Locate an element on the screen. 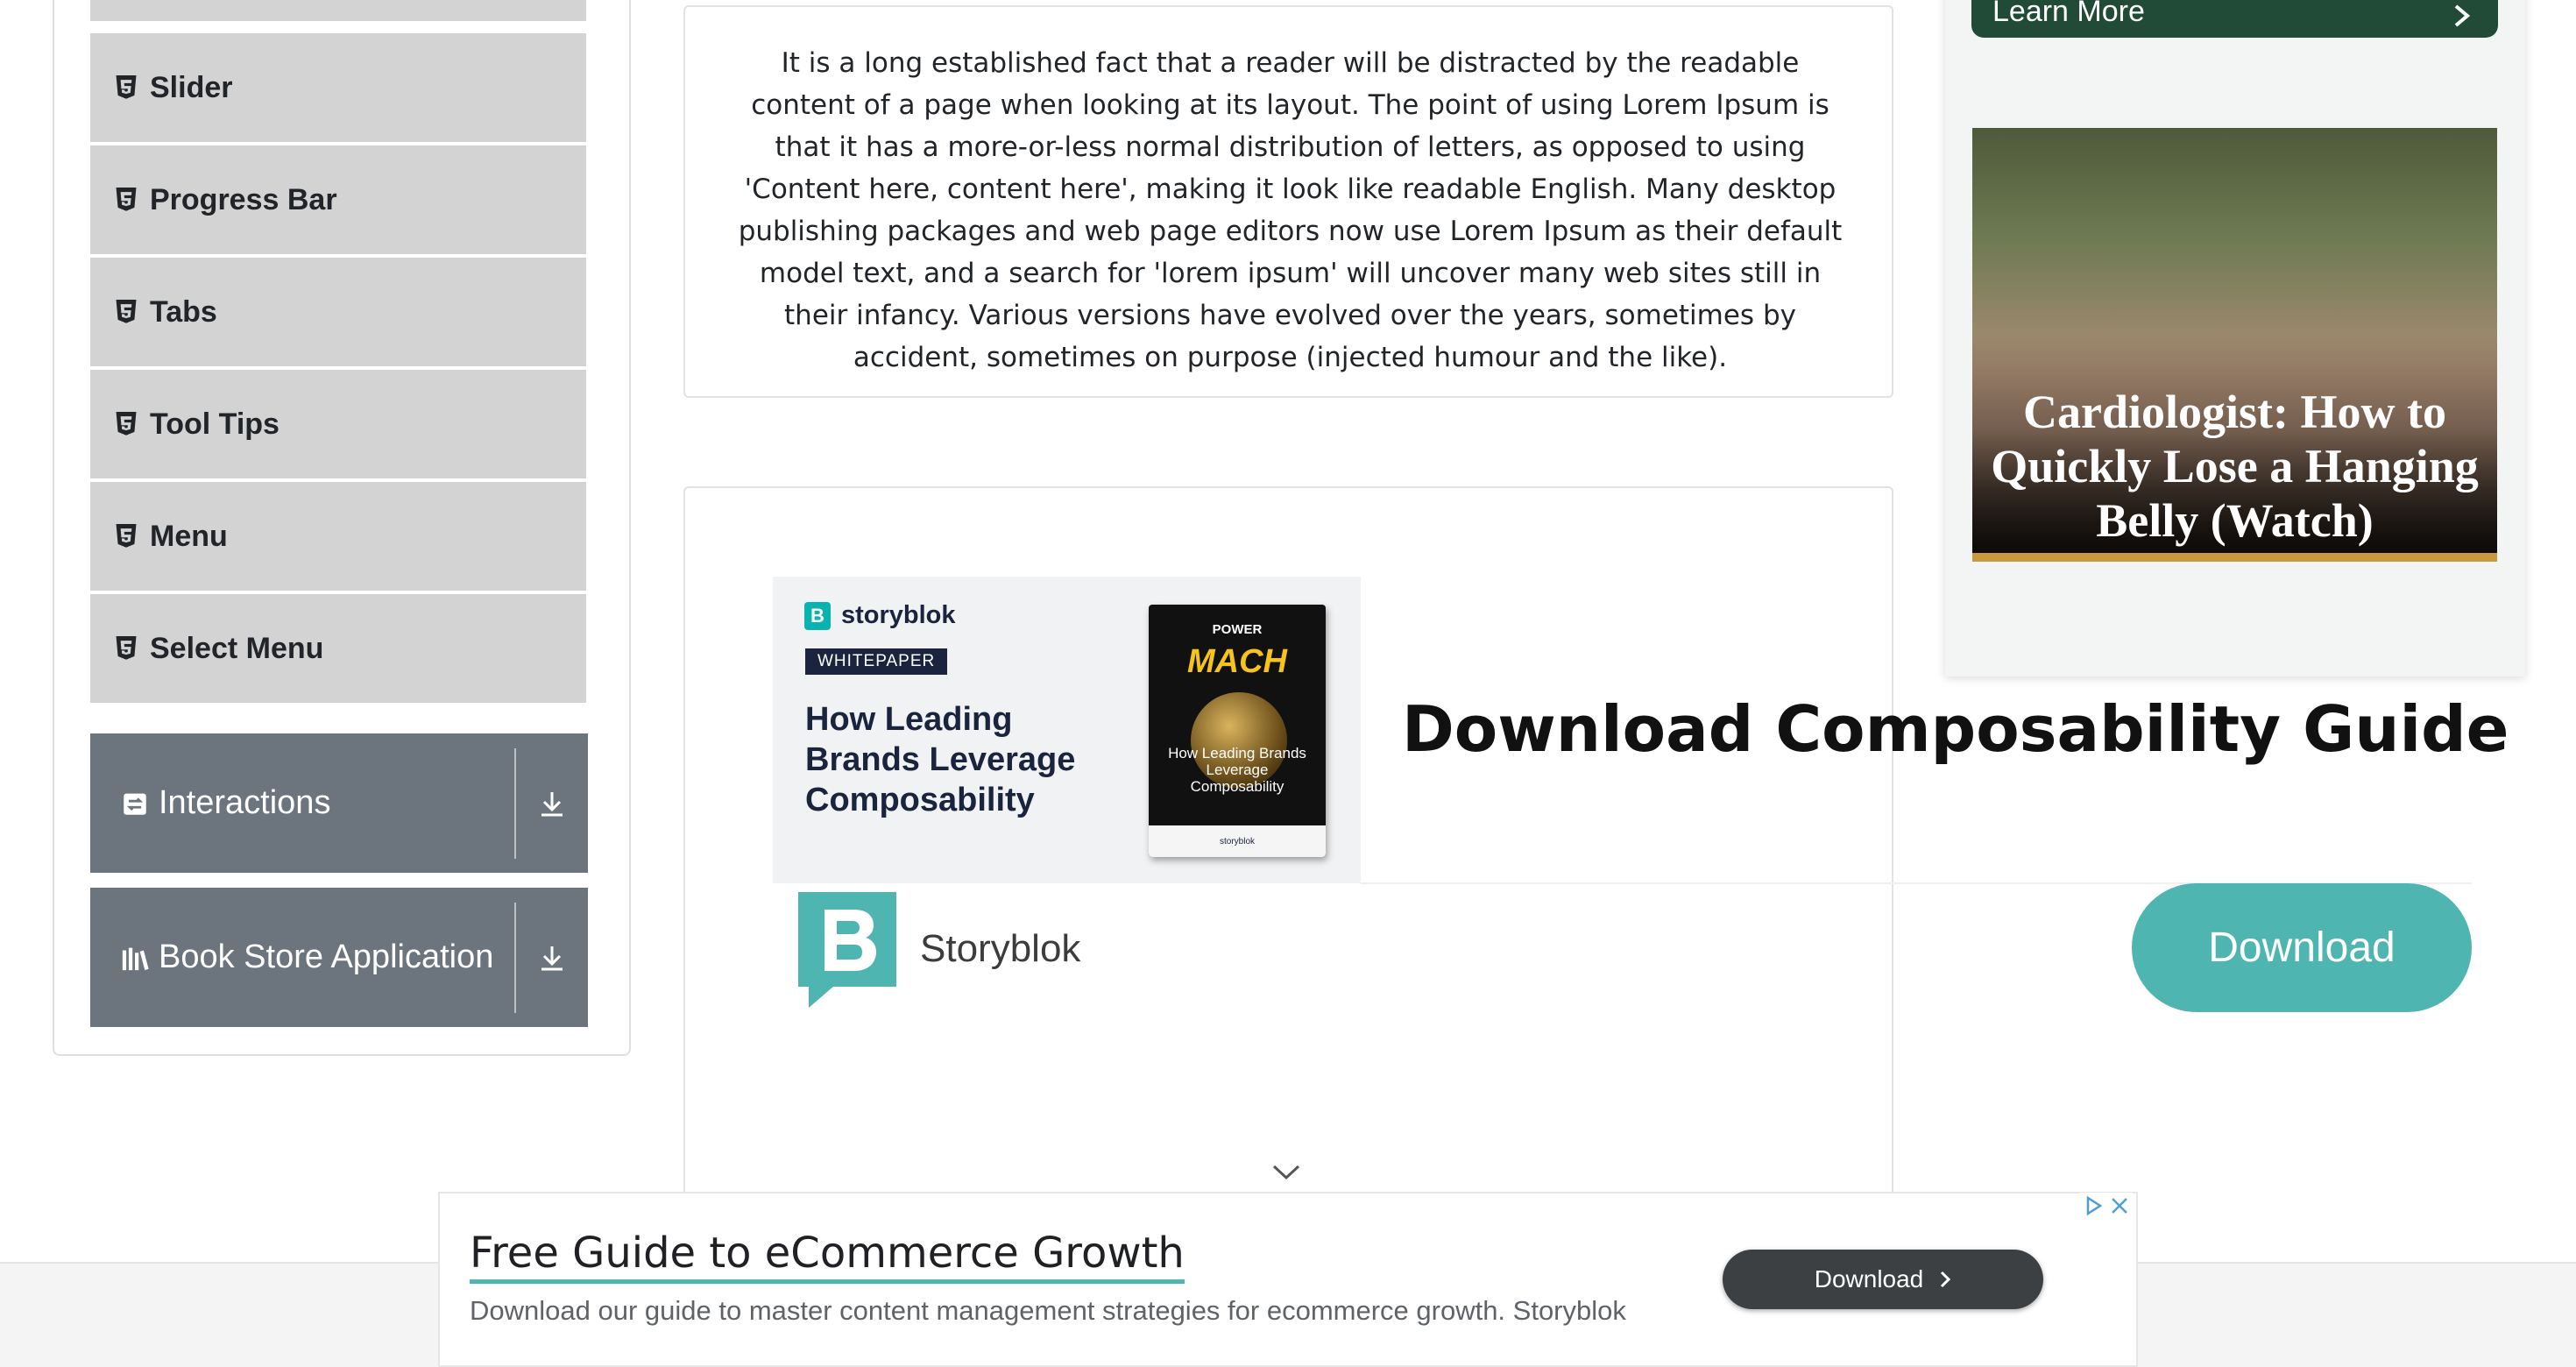 This screenshot has height=1367, width=2576. sidebar-item-label: Select Menu is located at coordinates (237, 648).